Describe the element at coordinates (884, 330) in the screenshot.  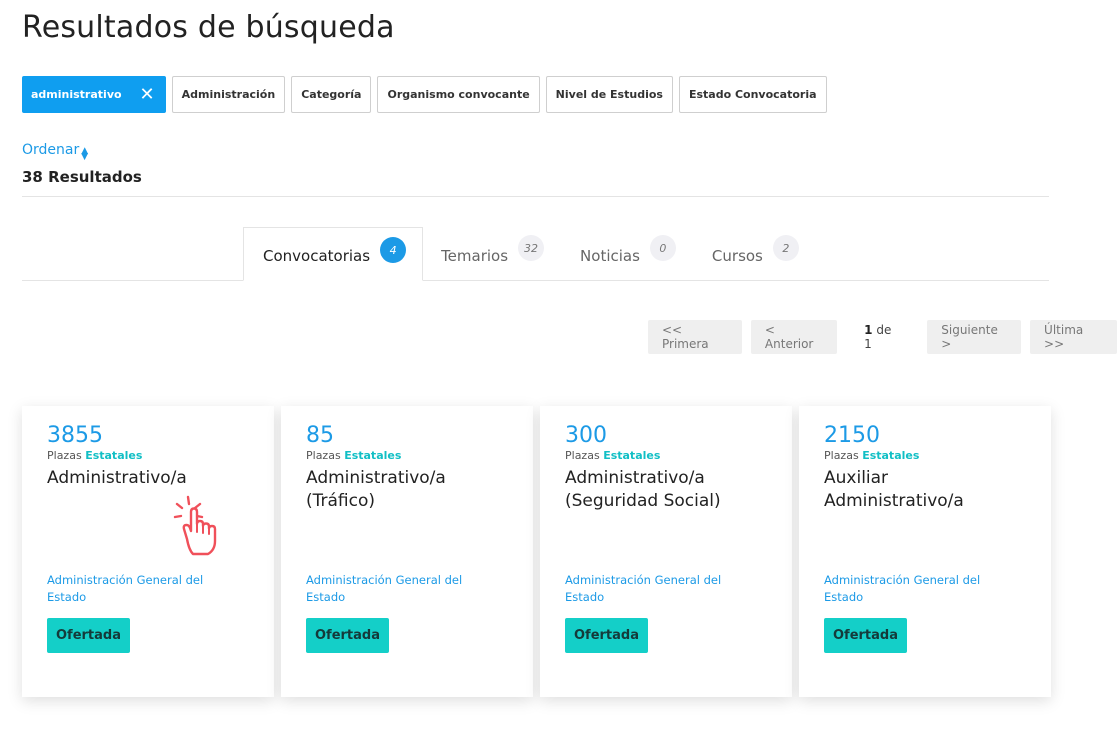
I see `page-of: de` at that location.